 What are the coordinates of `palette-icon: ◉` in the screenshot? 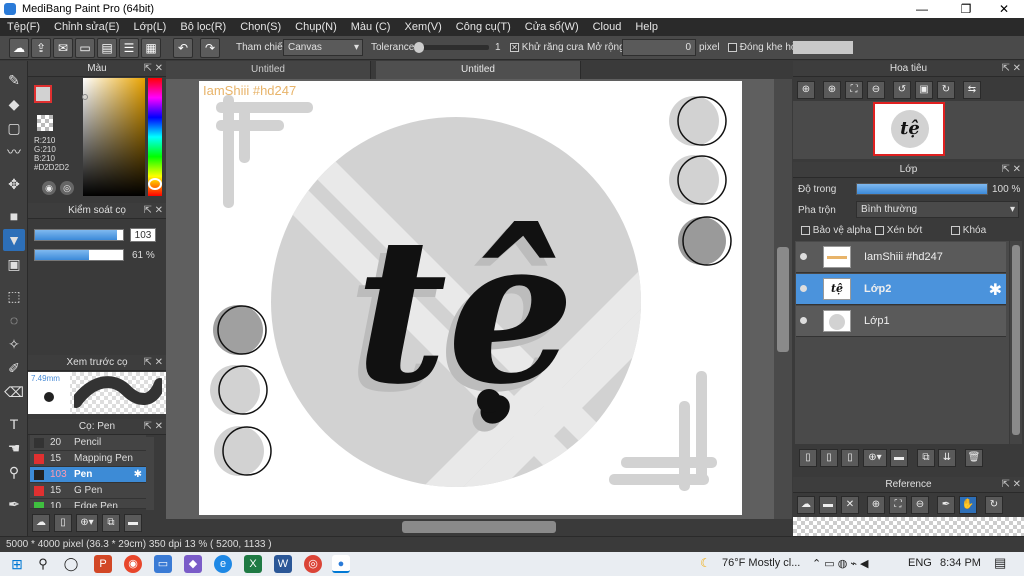 It's located at (49, 188).